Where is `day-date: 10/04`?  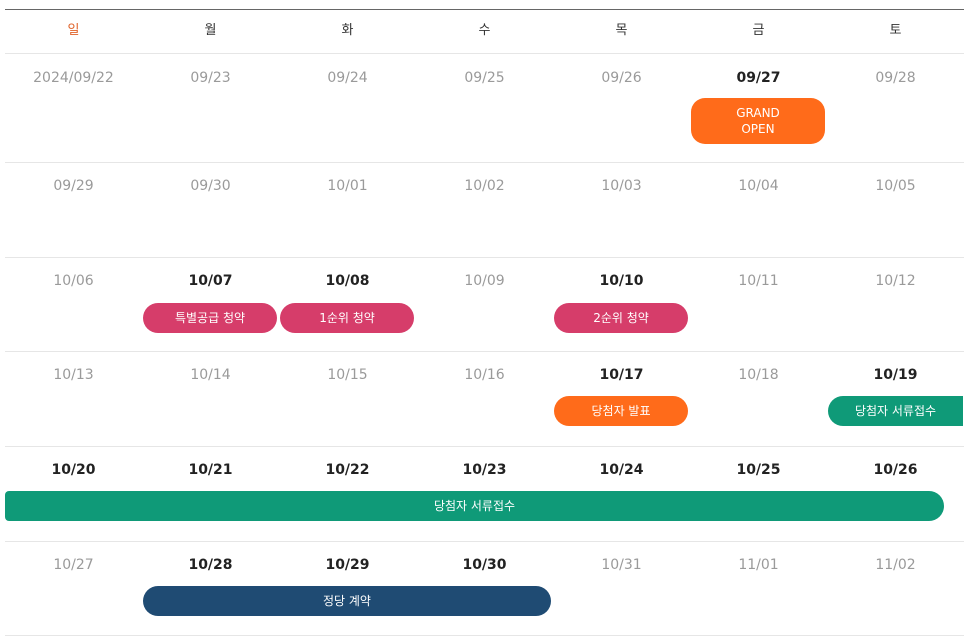
day-date: 10/04 is located at coordinates (758, 186).